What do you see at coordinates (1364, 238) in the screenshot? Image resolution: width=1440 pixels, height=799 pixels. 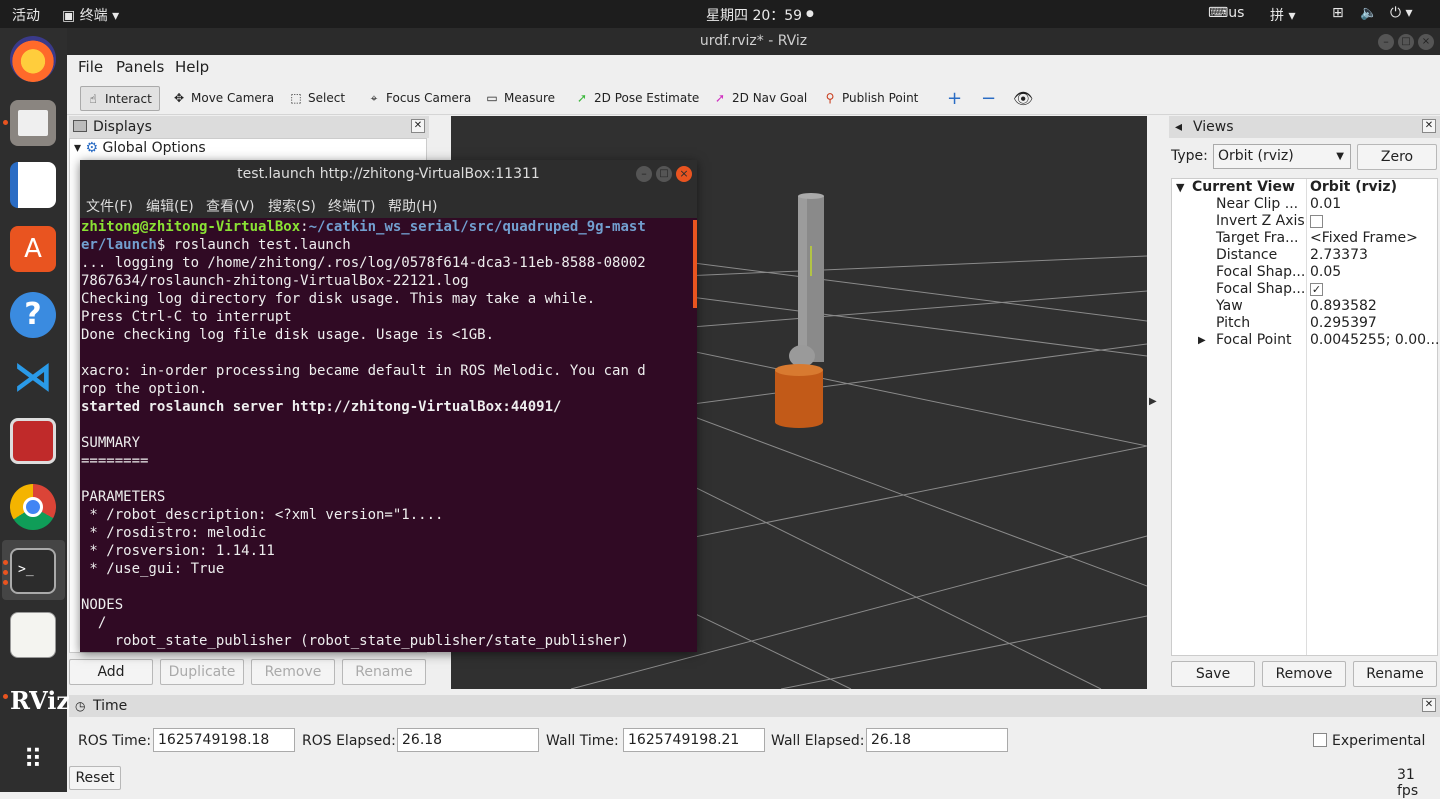 I see `property-value: <Fixed Frame>` at bounding box center [1364, 238].